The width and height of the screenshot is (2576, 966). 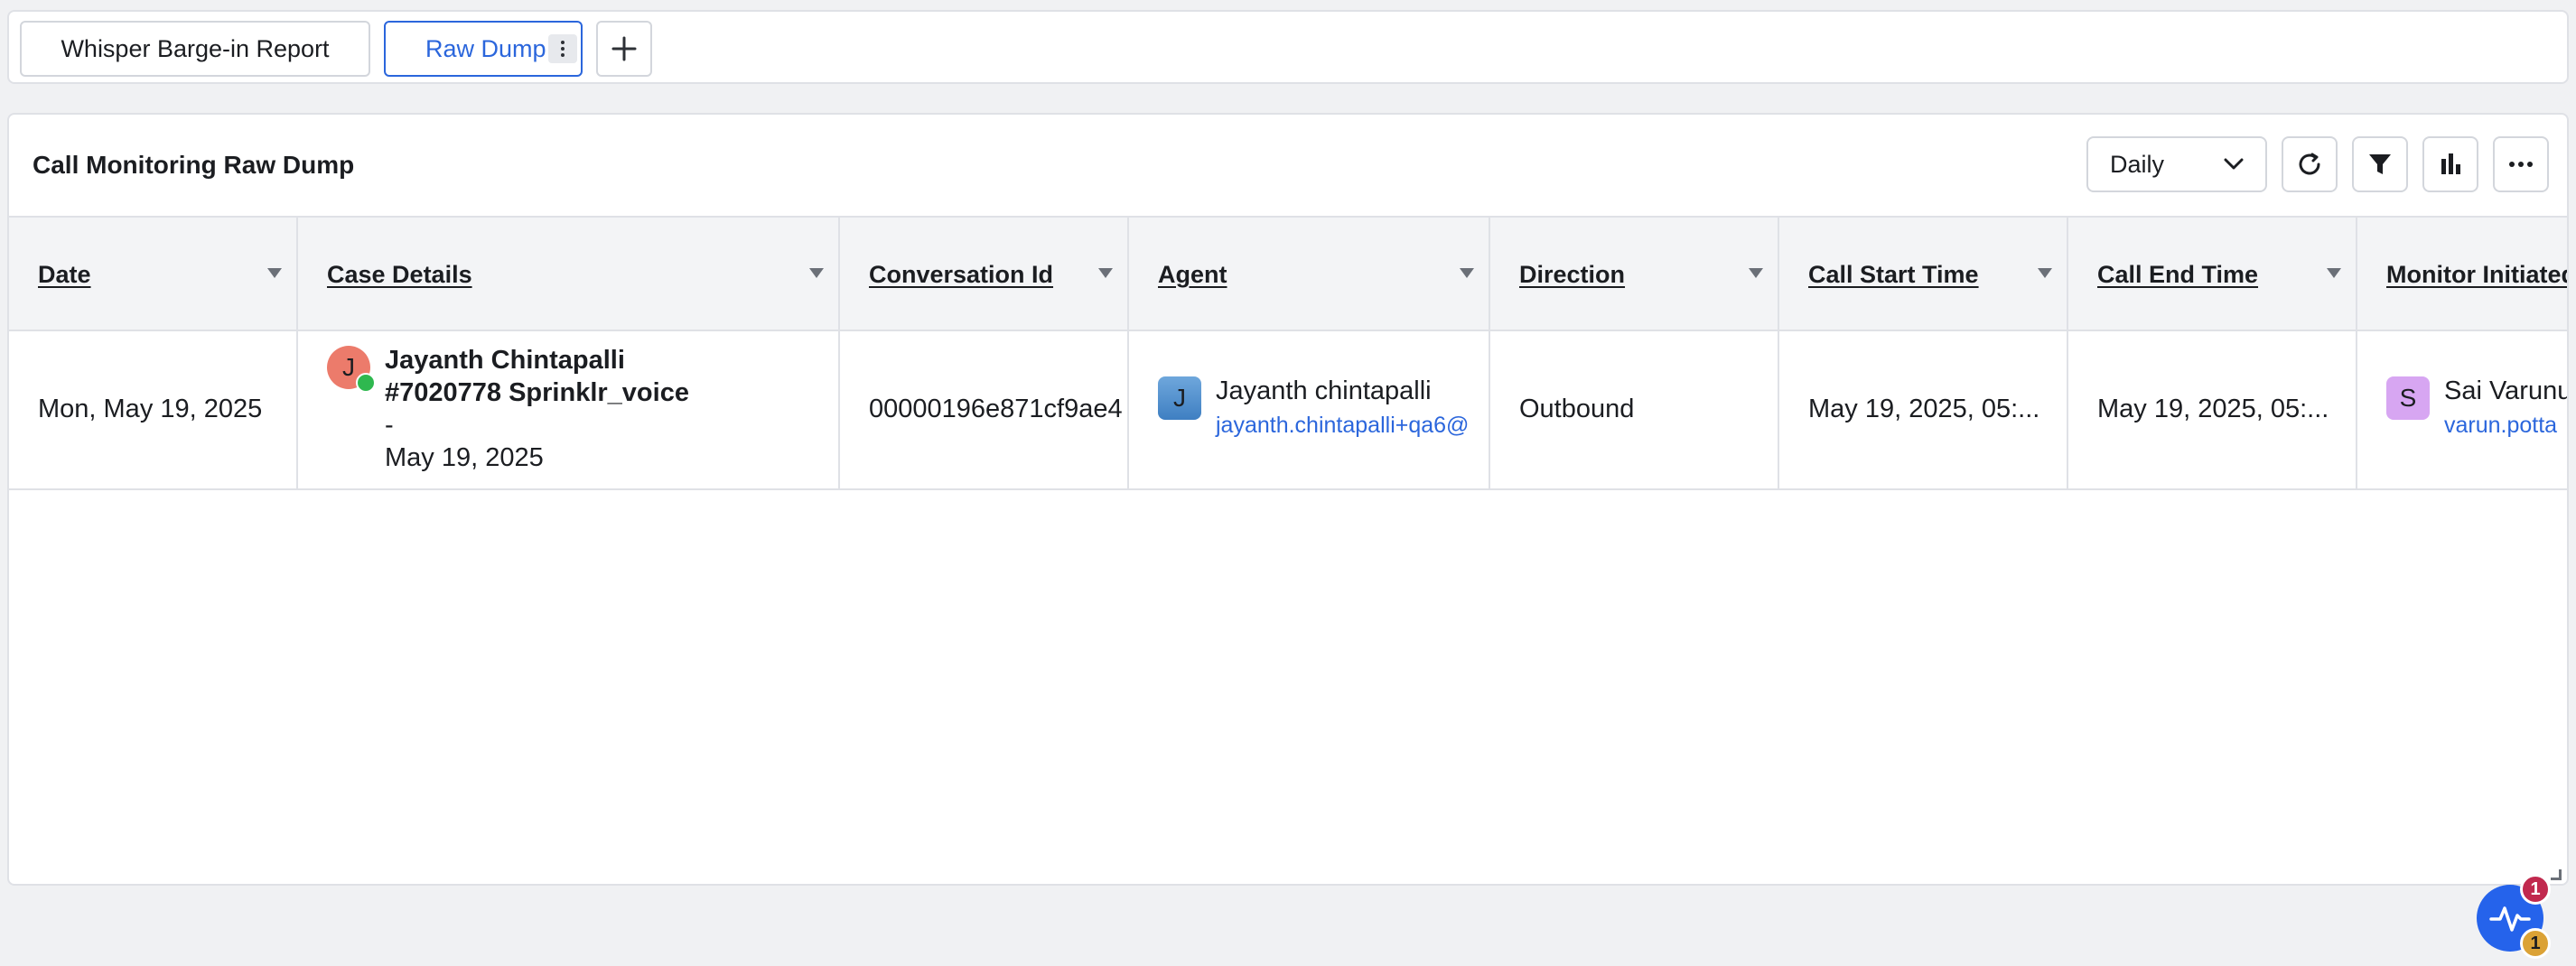 What do you see at coordinates (563, 48) in the screenshot?
I see `vertical-dots-icon` at bounding box center [563, 48].